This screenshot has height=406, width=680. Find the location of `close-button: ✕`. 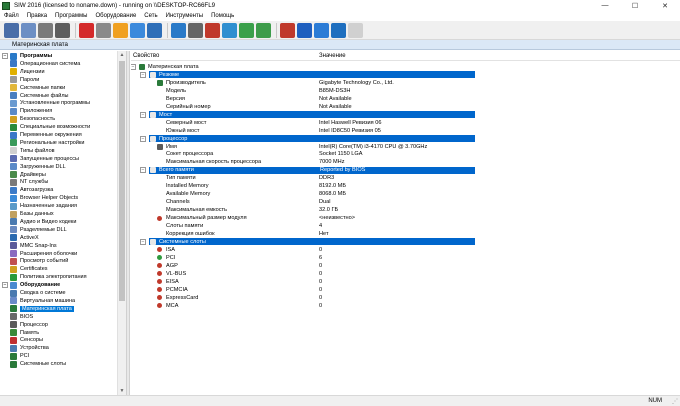

close-button: ✕ is located at coordinates (665, 5).